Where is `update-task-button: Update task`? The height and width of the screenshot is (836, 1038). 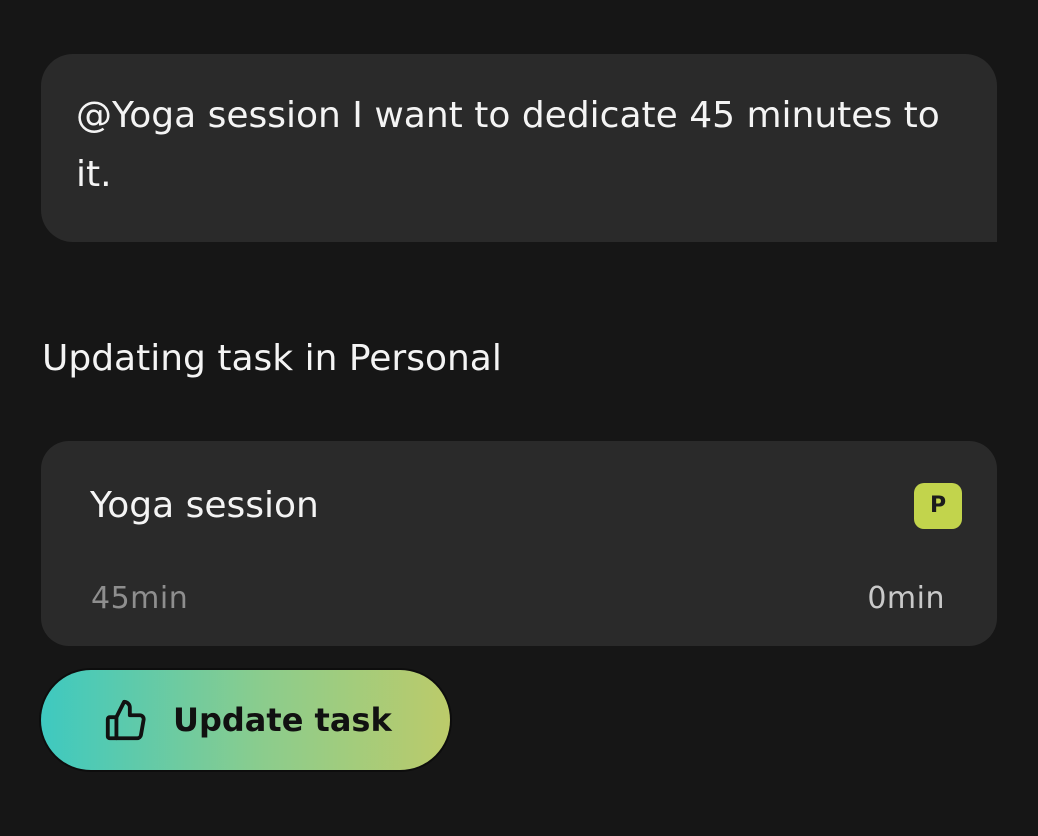
update-task-button: Update task is located at coordinates (245, 720).